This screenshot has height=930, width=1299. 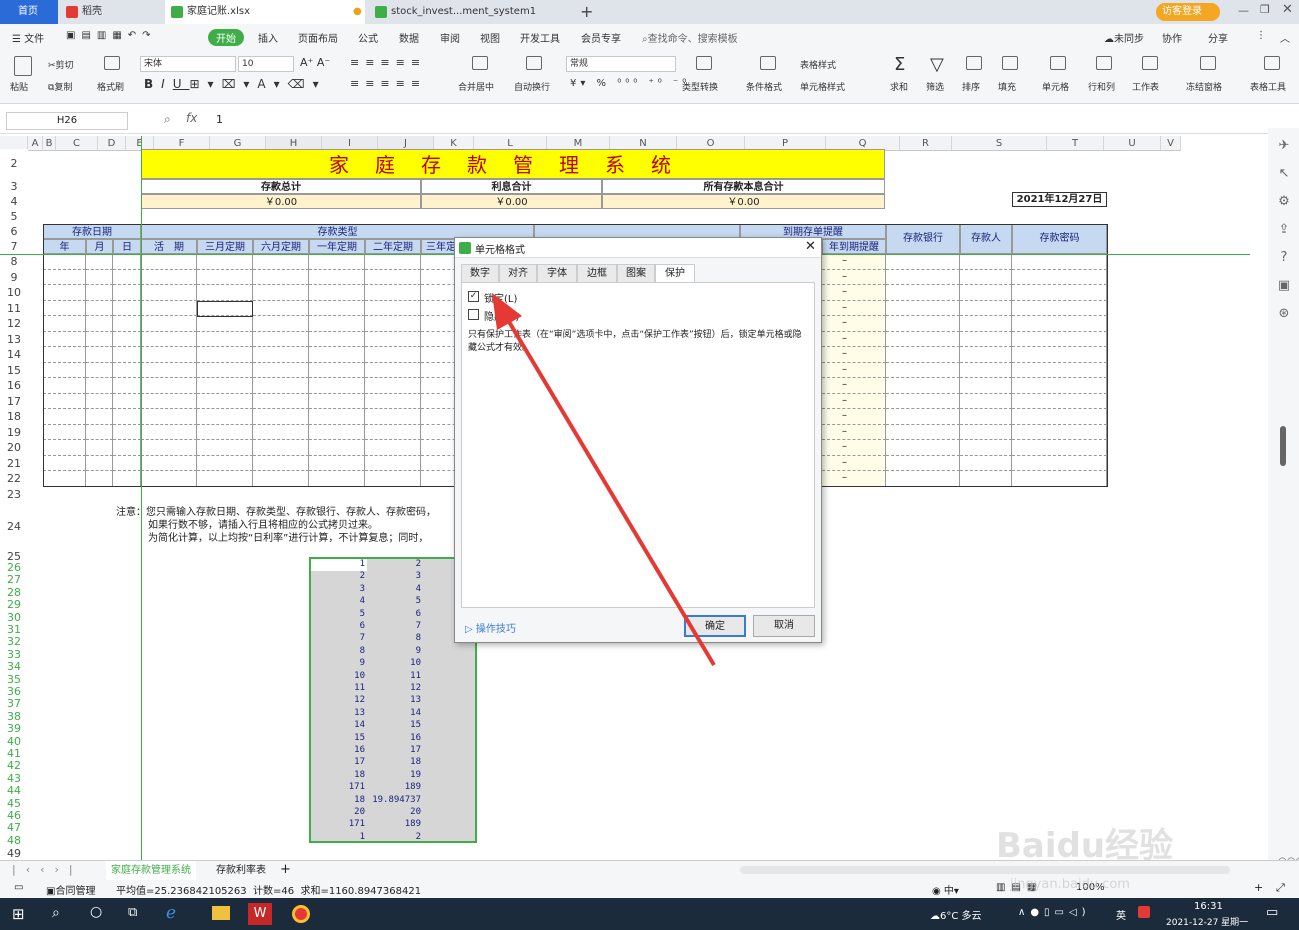 I want to click on watermark-url: jingyan.baidu.com, so click(x=1070, y=884).